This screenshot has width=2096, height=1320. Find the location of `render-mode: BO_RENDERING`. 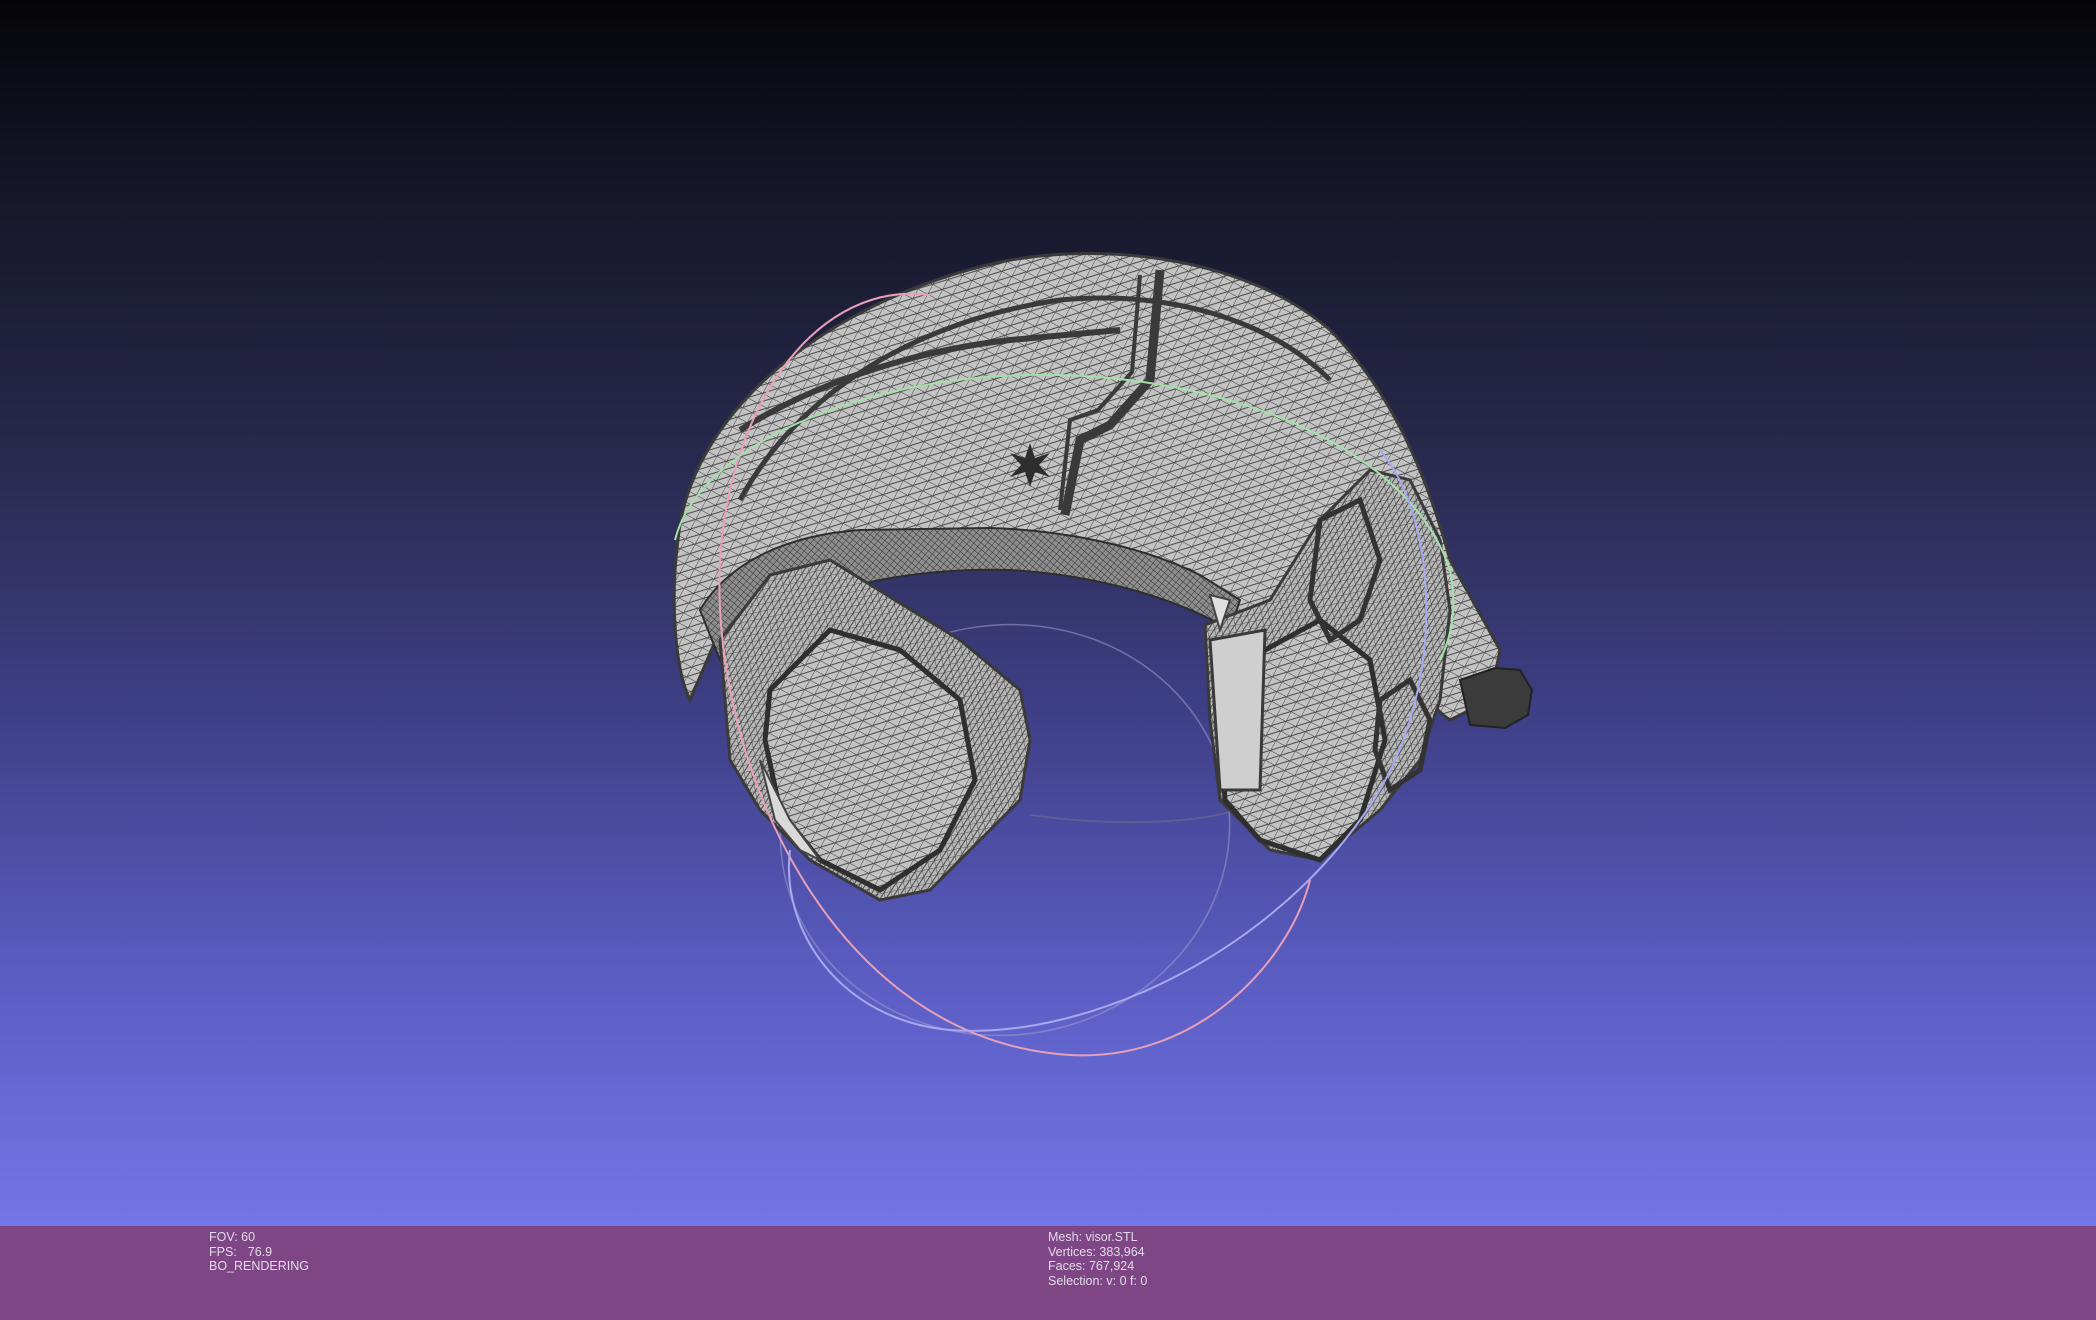

render-mode: BO_RENDERING is located at coordinates (259, 1266).